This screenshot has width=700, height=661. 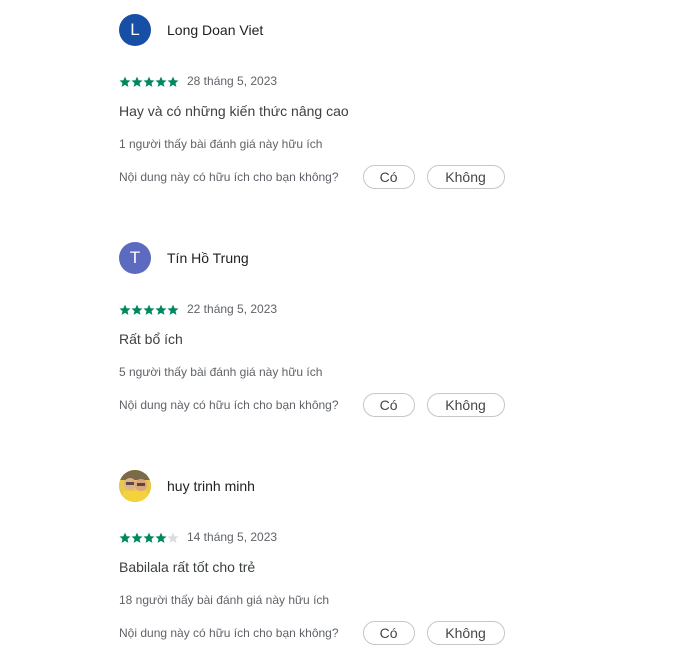 I want to click on avatar: T, so click(x=135, y=258).